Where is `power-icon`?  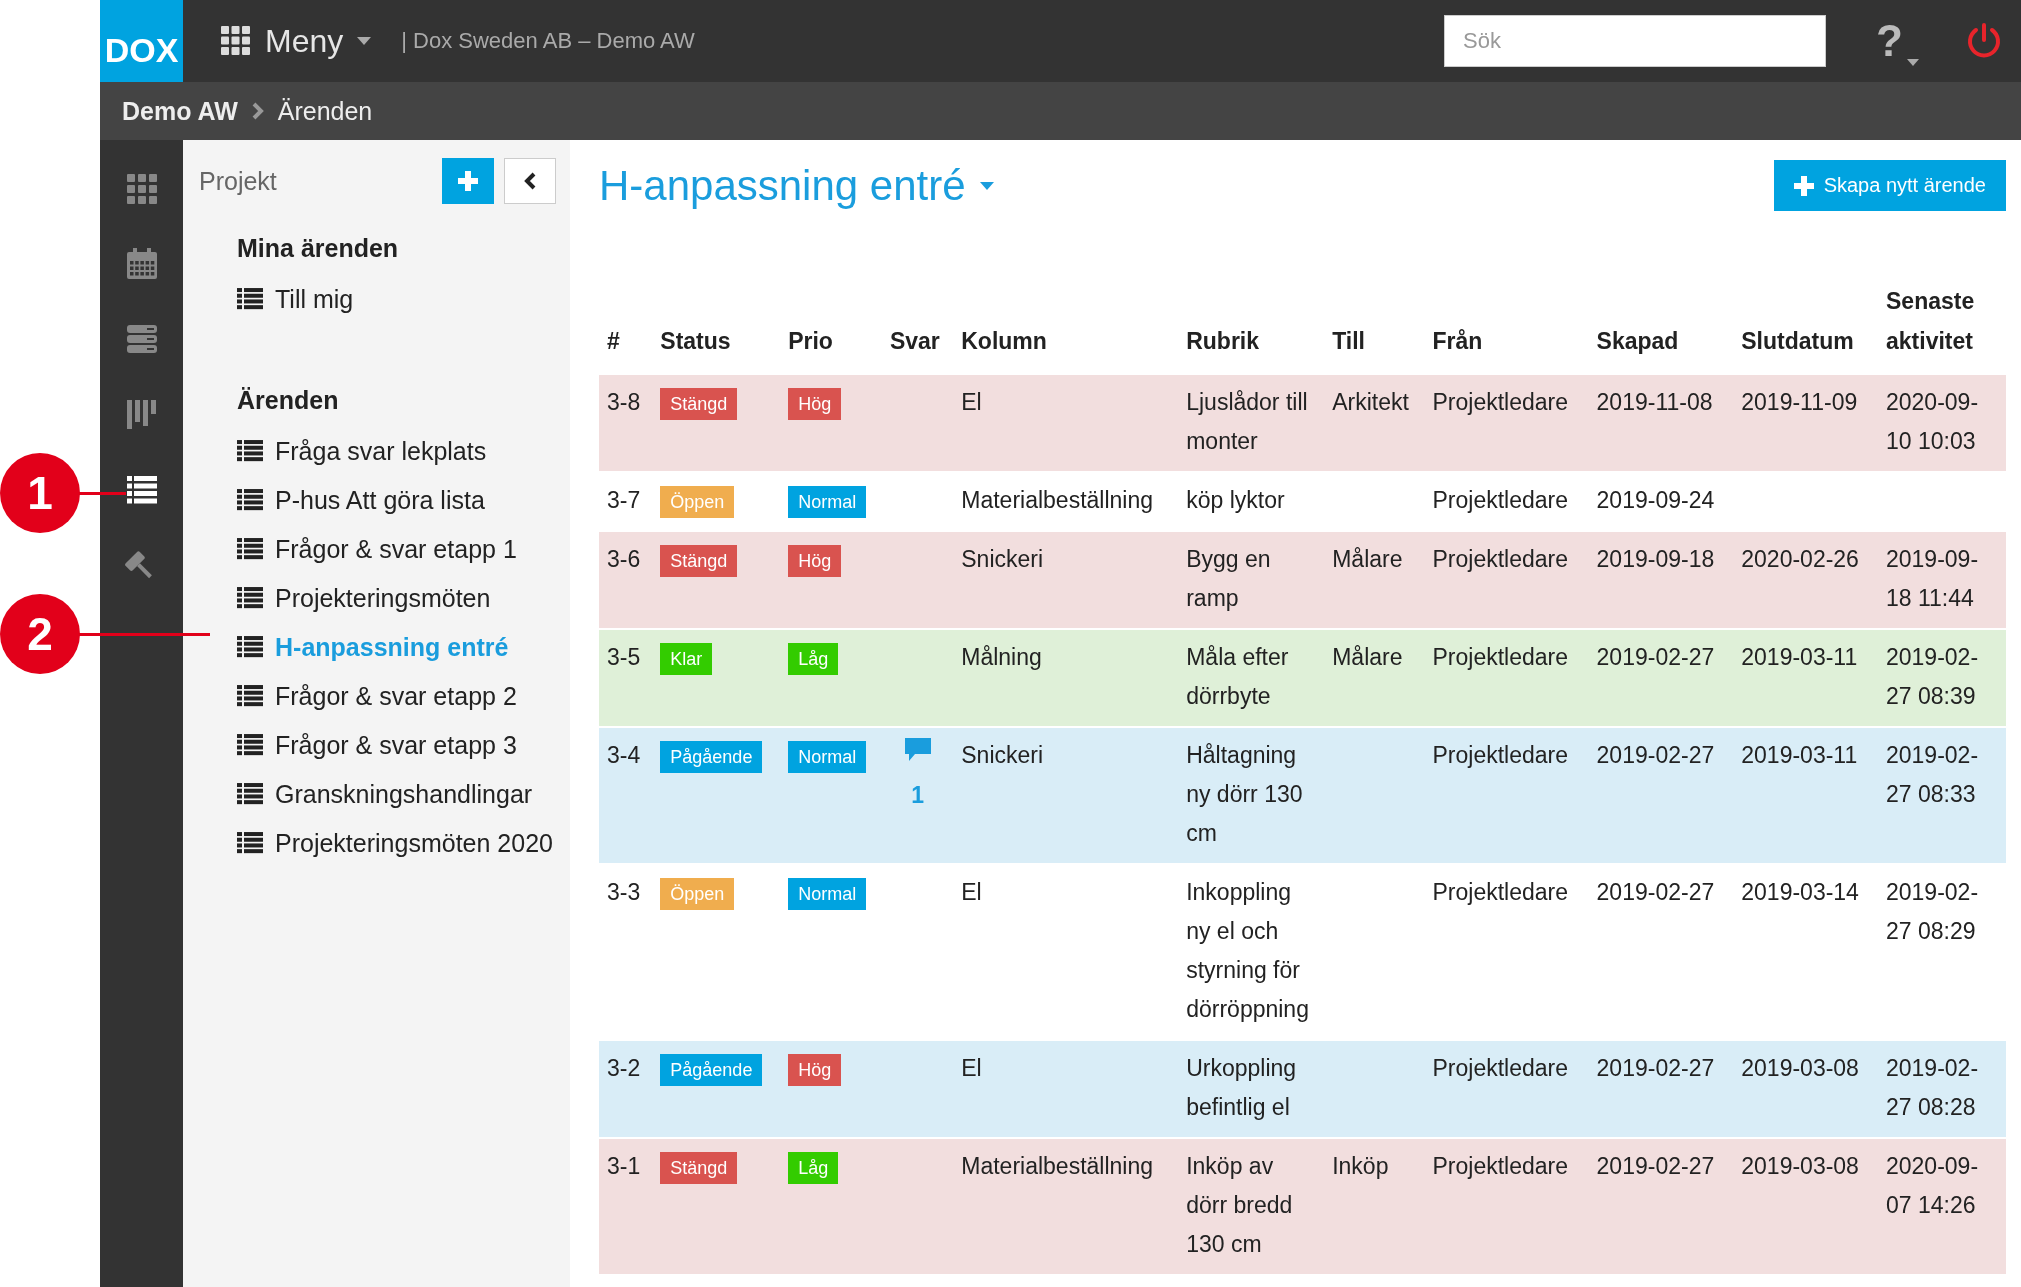
power-icon is located at coordinates (1984, 41).